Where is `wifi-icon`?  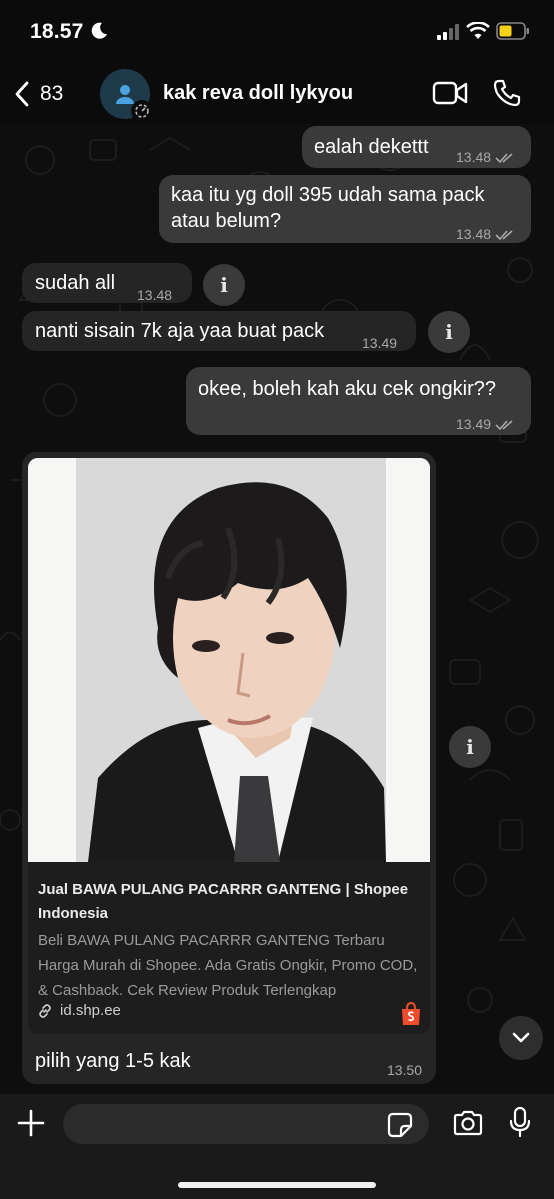 wifi-icon is located at coordinates (478, 30).